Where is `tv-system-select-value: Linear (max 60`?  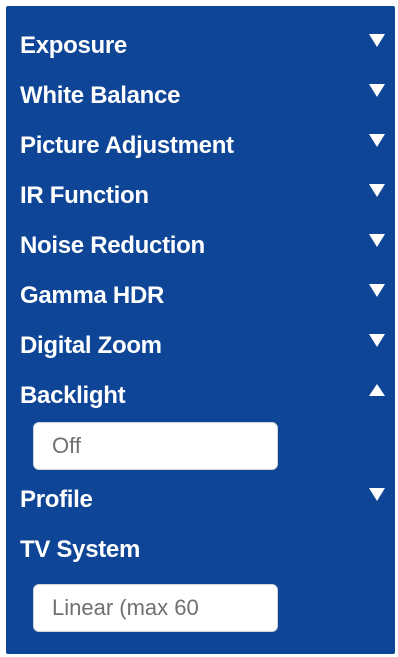
tv-system-select-value: Linear (max 60 is located at coordinates (125, 607).